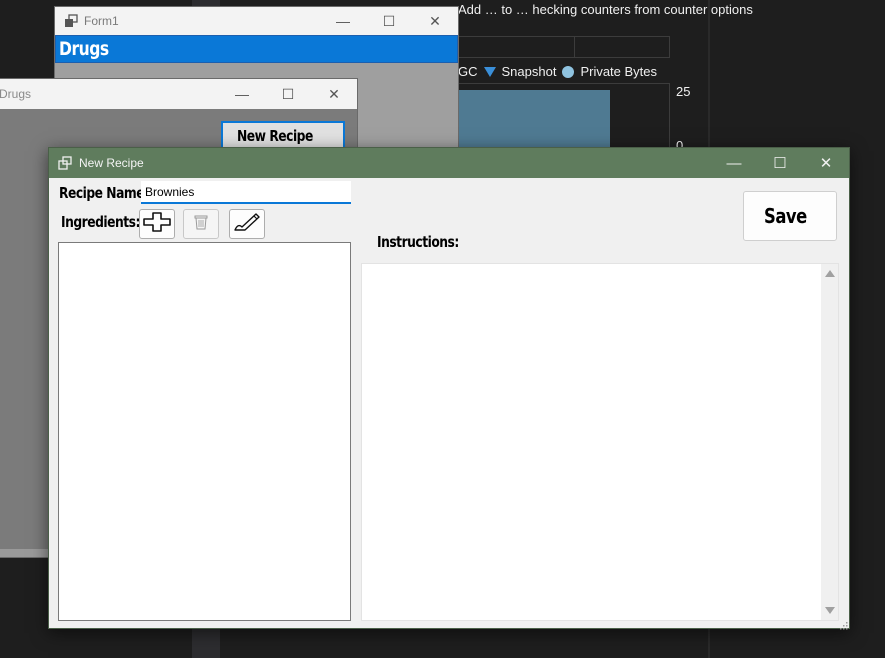 This screenshot has height=658, width=885. I want to click on instructions-label: Instructions:, so click(427, 242).